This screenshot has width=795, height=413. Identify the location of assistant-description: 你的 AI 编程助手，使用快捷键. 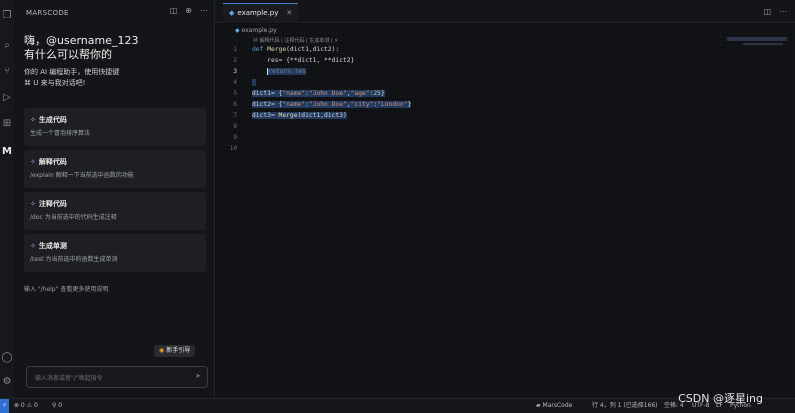
(72, 72).